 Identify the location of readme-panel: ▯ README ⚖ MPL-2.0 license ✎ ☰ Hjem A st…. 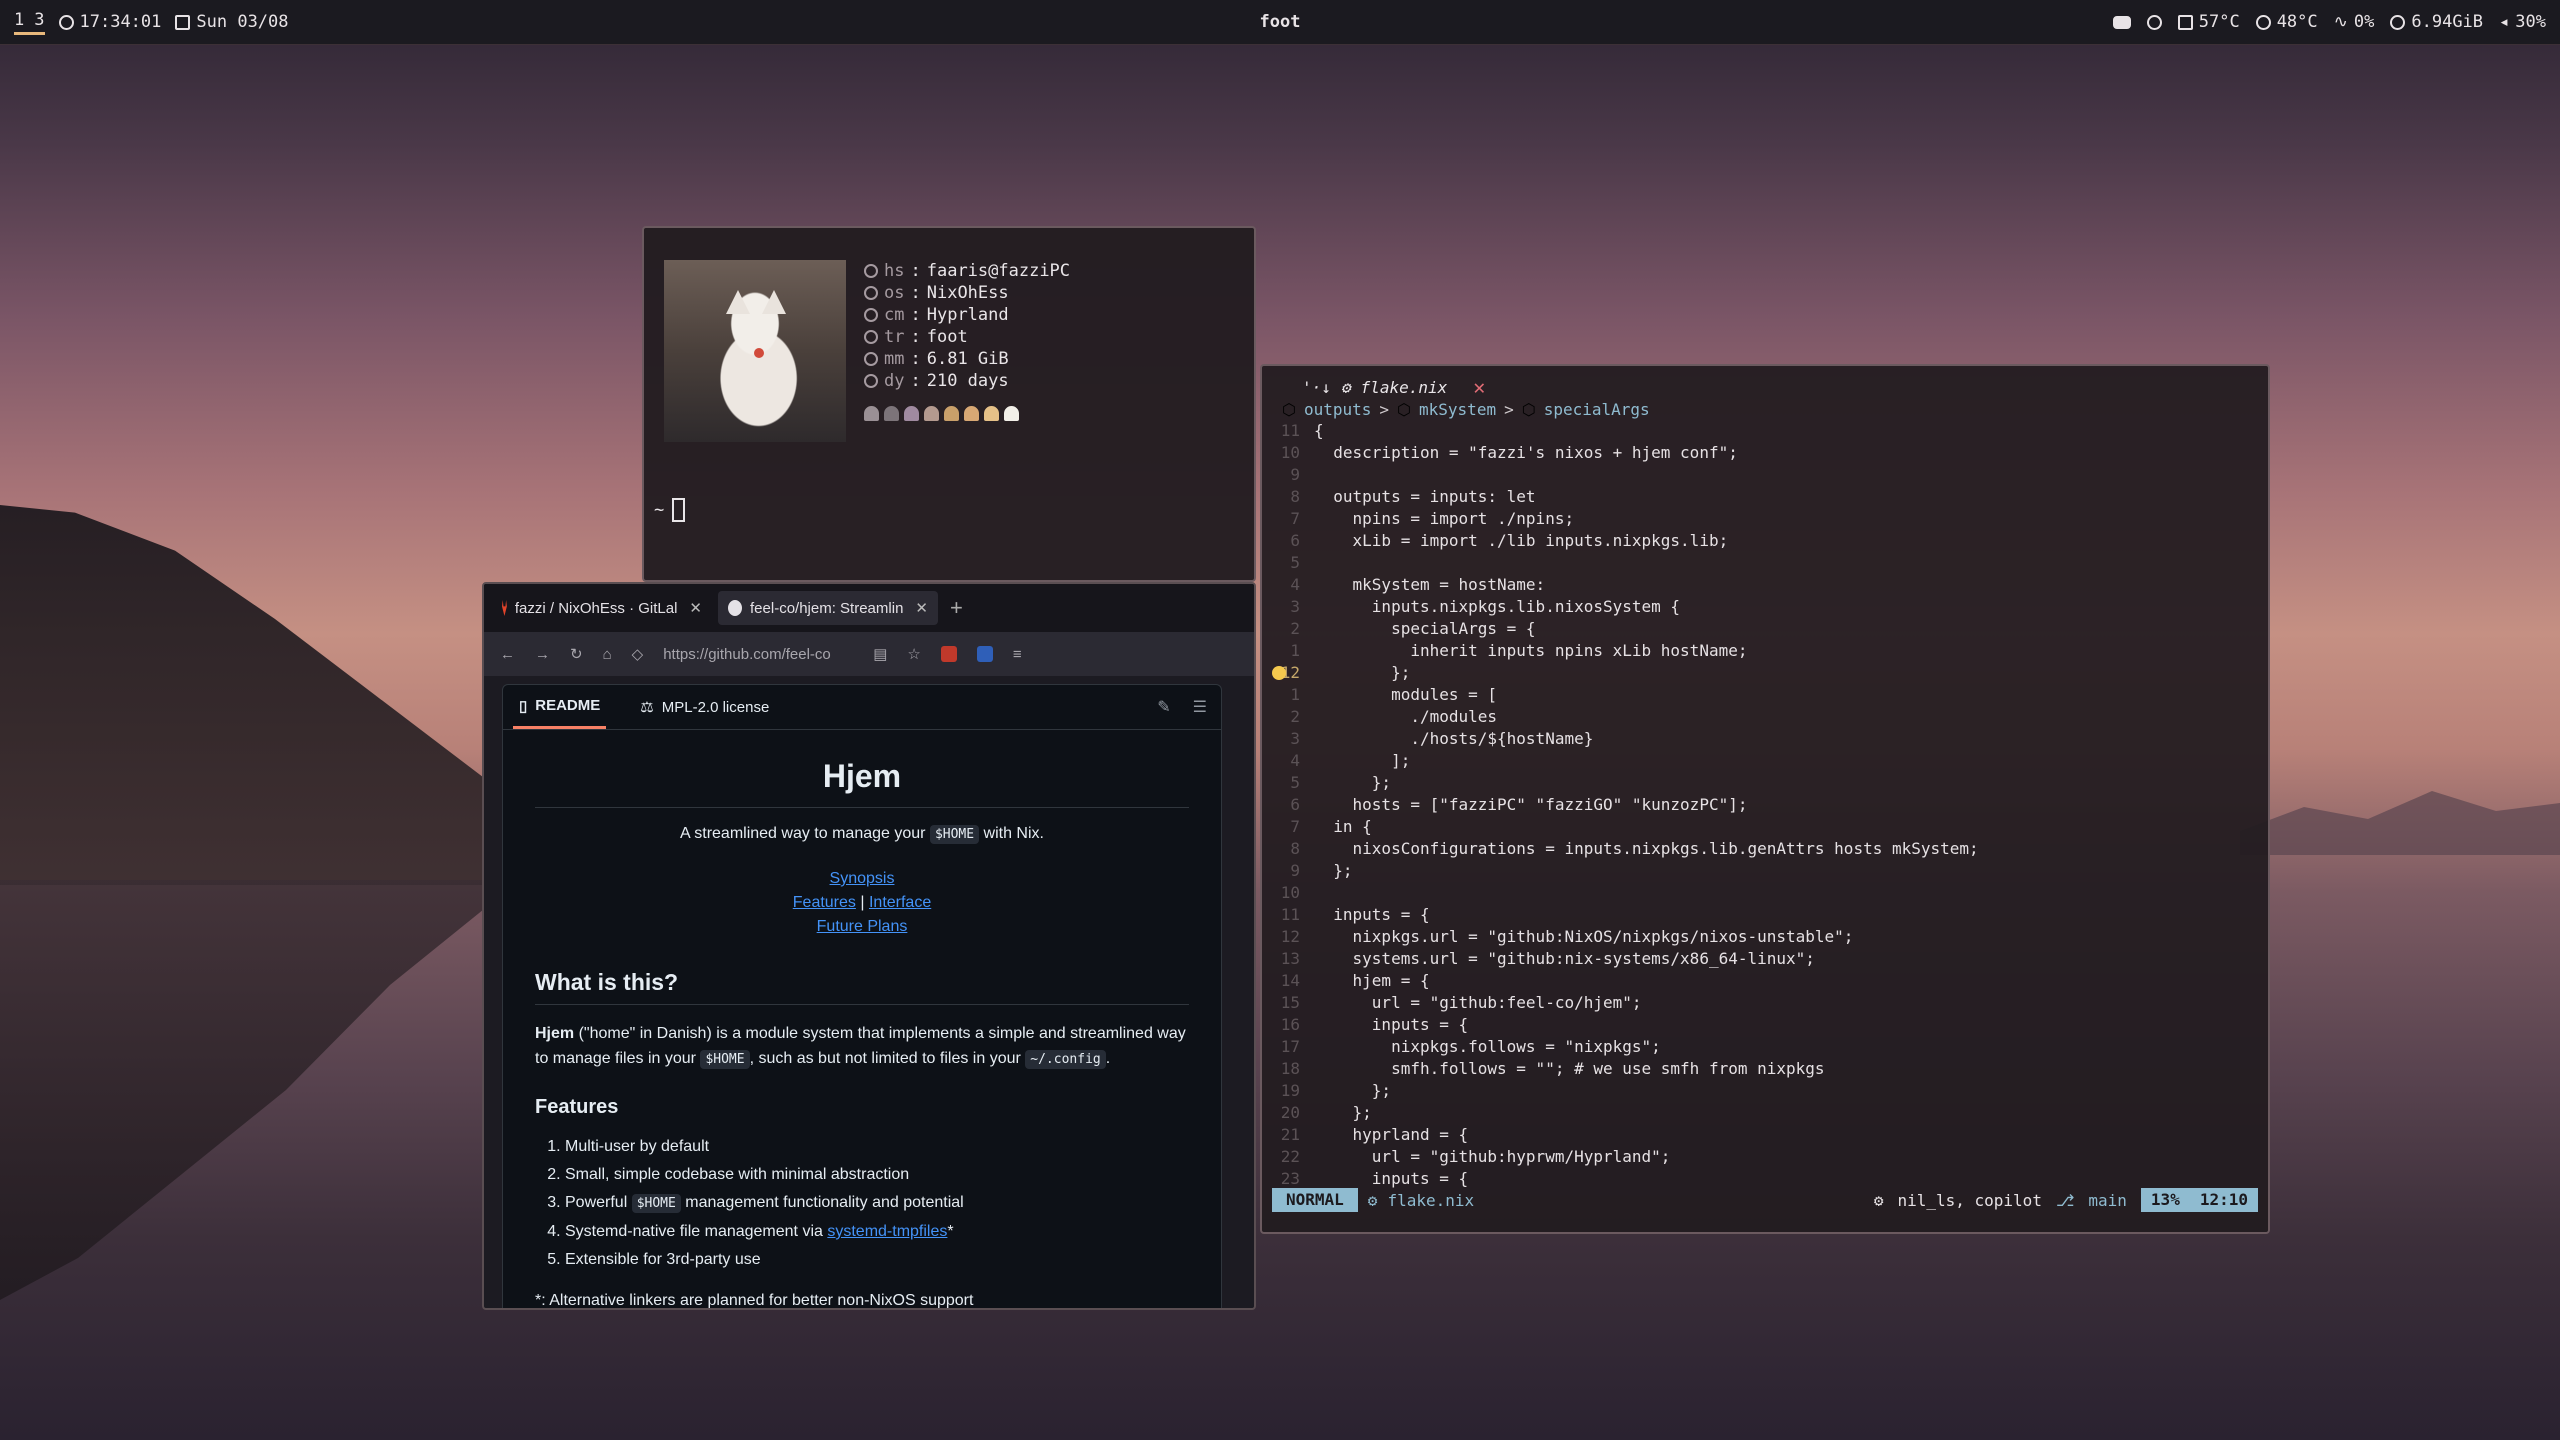
(862, 996).